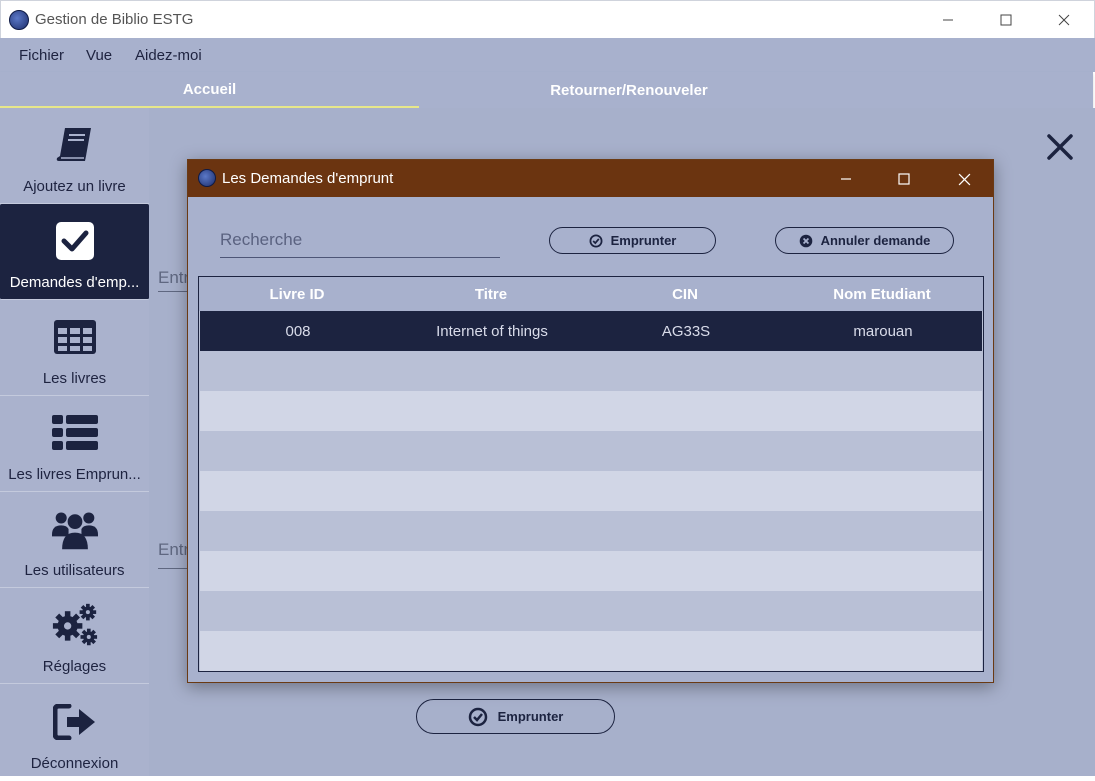 The width and height of the screenshot is (1095, 781). What do you see at coordinates (74, 186) in the screenshot?
I see `sidebar-item-label: Ajoutez un livre` at bounding box center [74, 186].